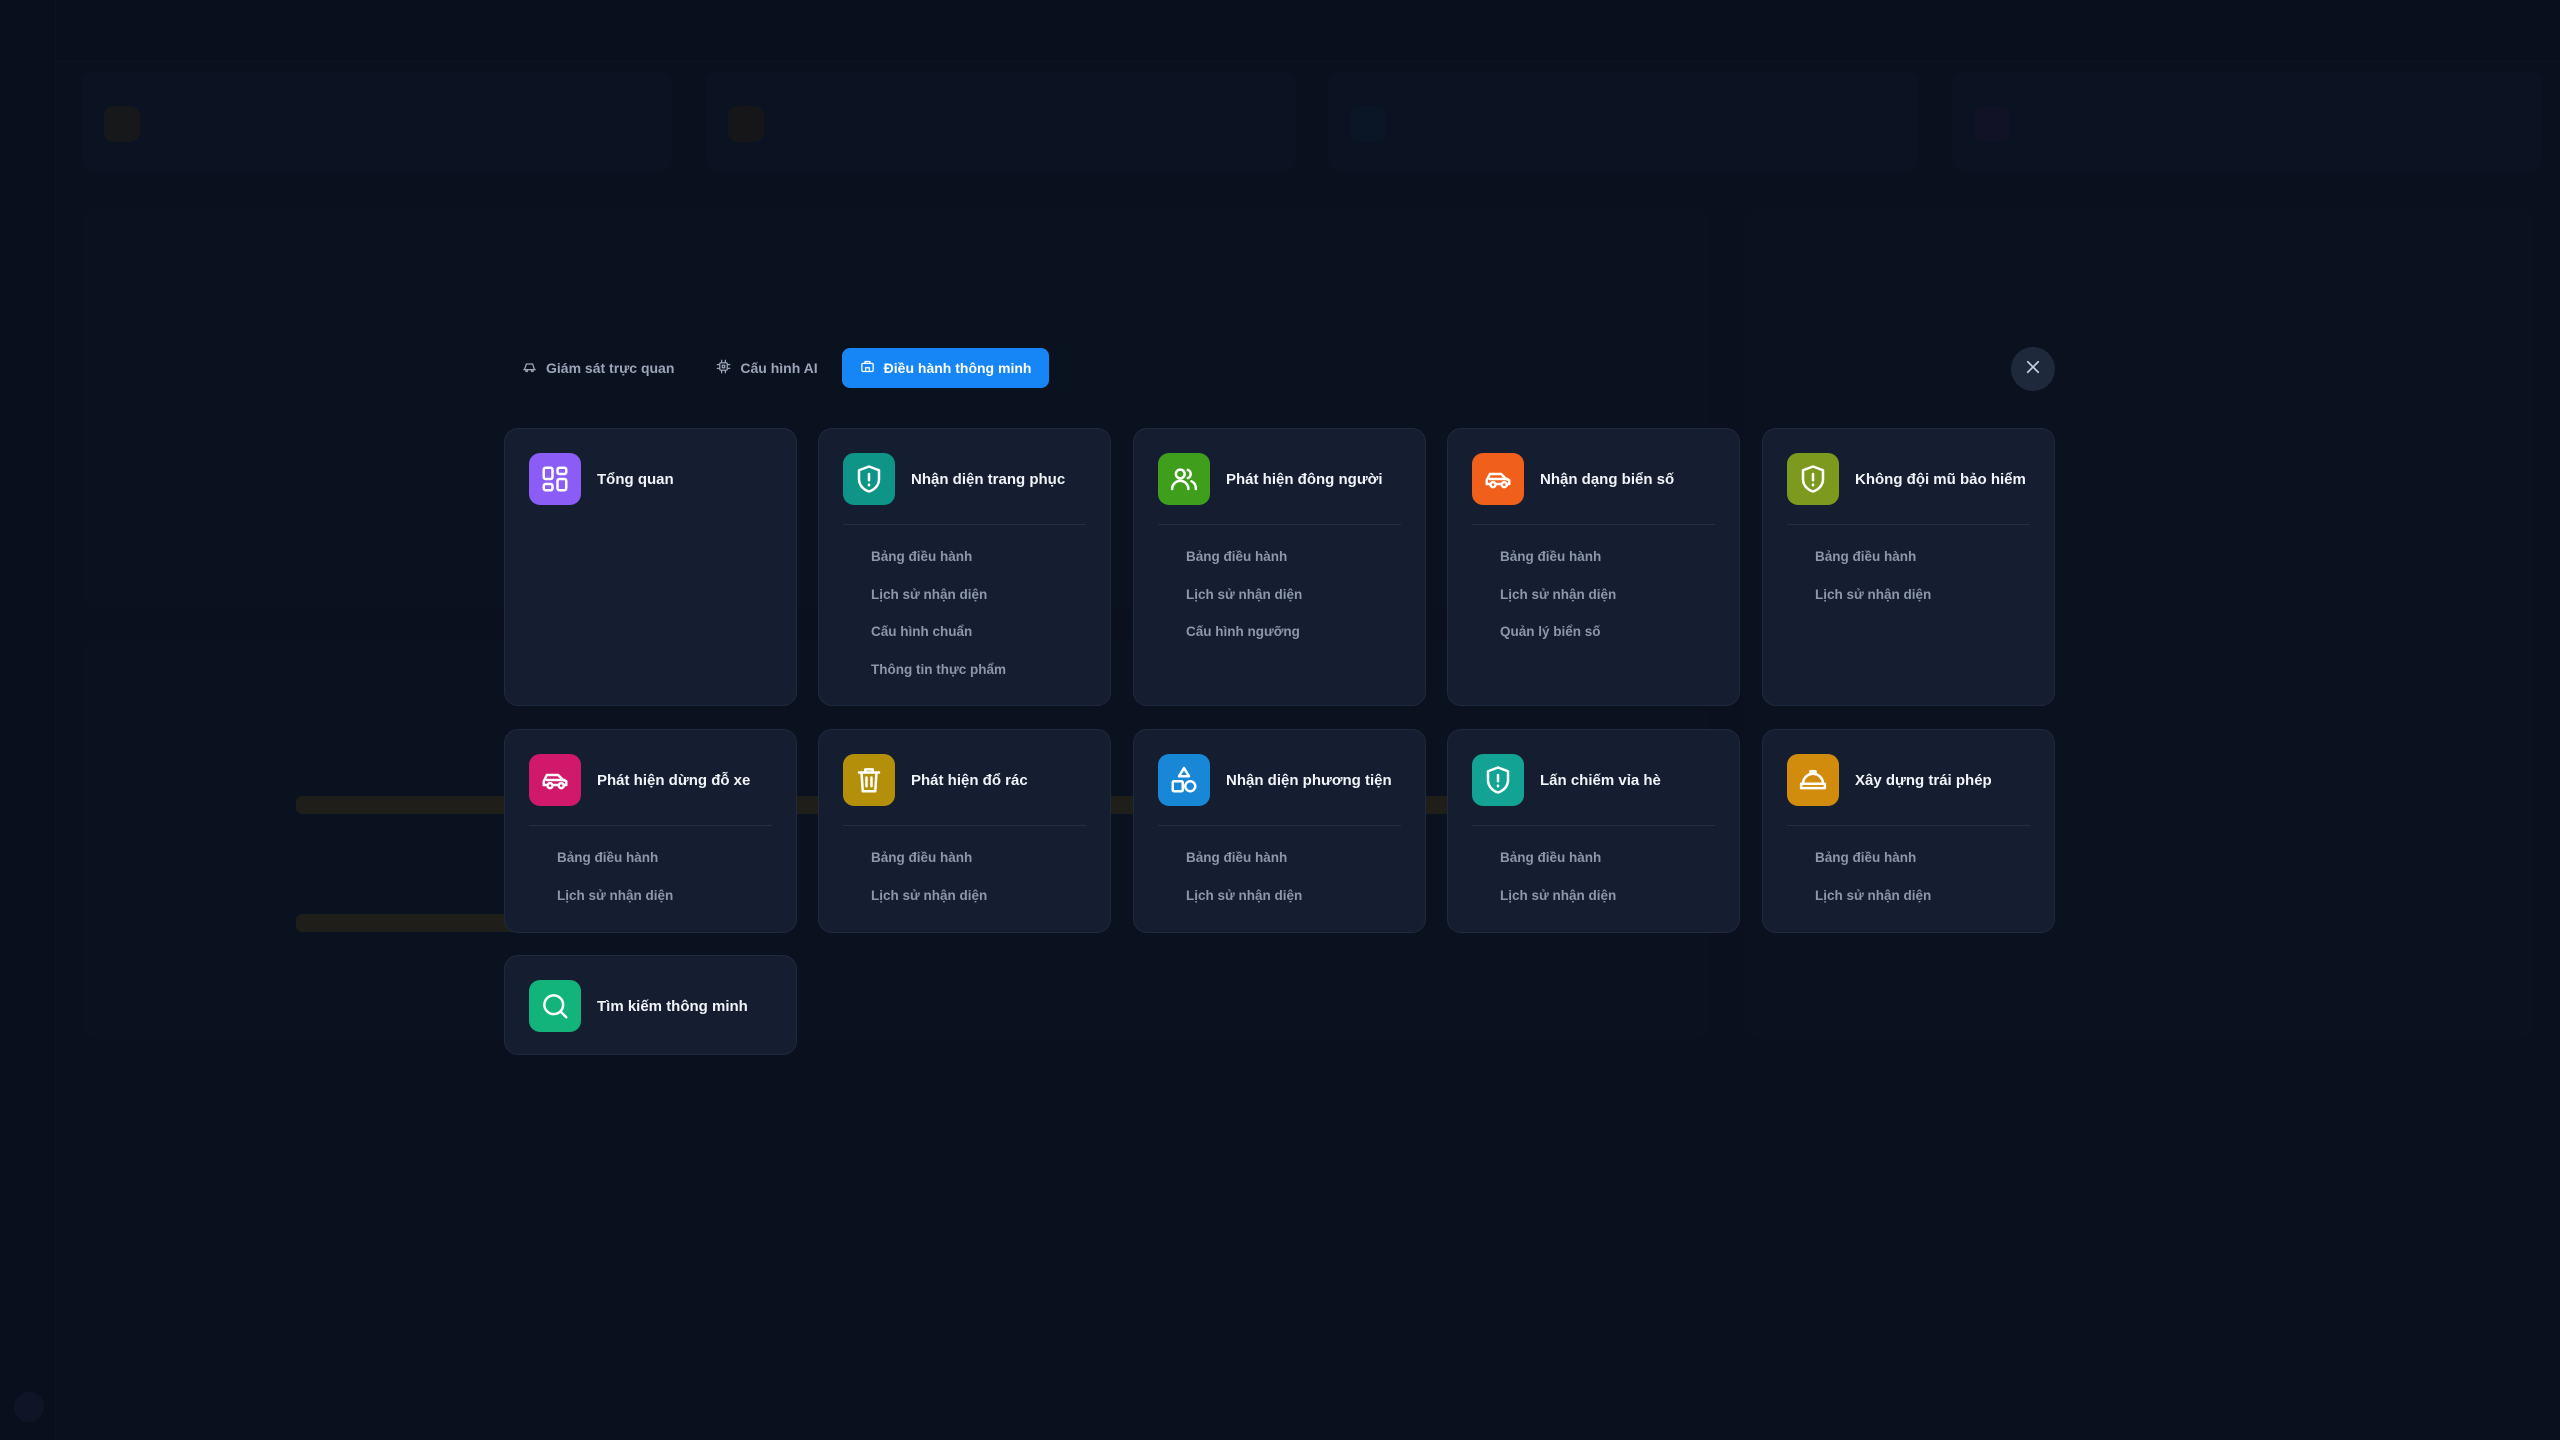 Image resolution: width=2560 pixels, height=1440 pixels. Describe the element at coordinates (938, 679) in the screenshot. I see `card-link: Thông tin thực phẩm` at that location.